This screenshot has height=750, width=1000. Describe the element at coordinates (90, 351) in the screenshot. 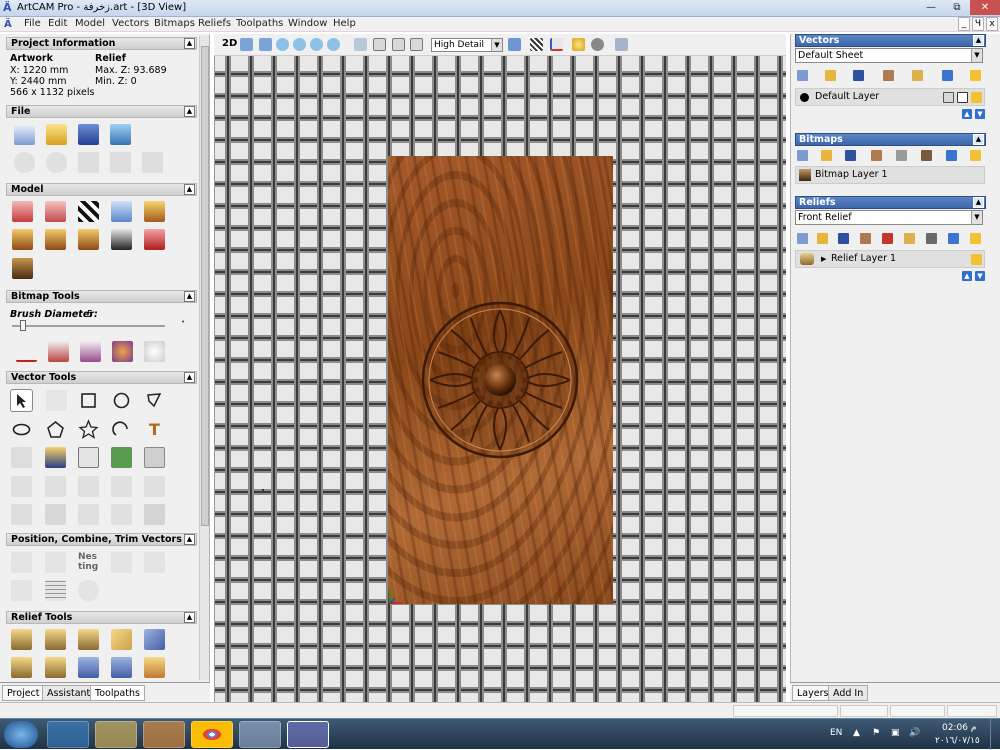

I see `picker-icon` at that location.